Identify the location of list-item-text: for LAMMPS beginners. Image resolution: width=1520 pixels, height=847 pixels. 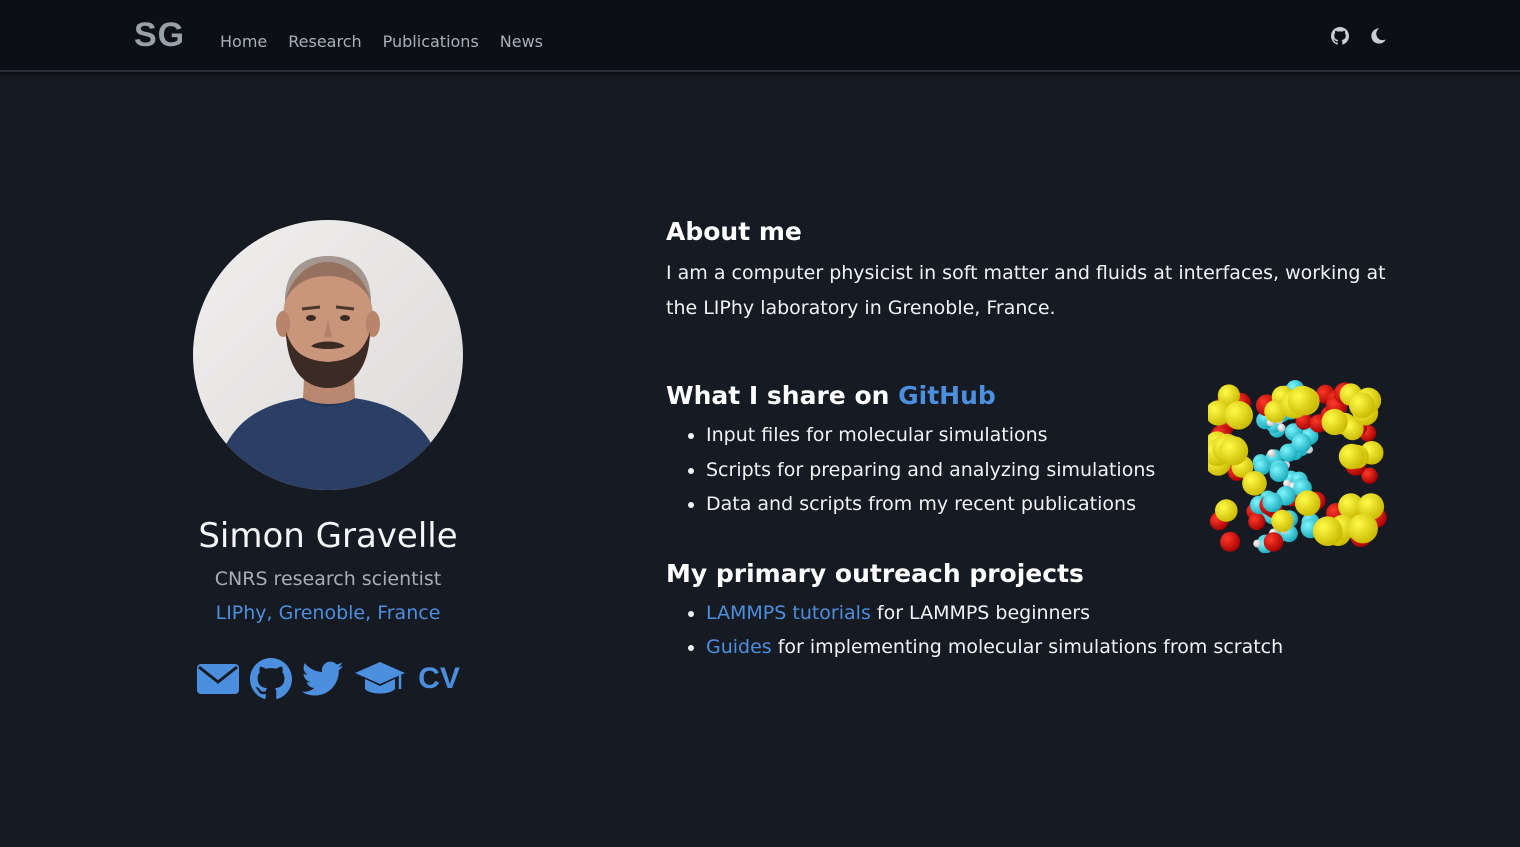
(980, 612).